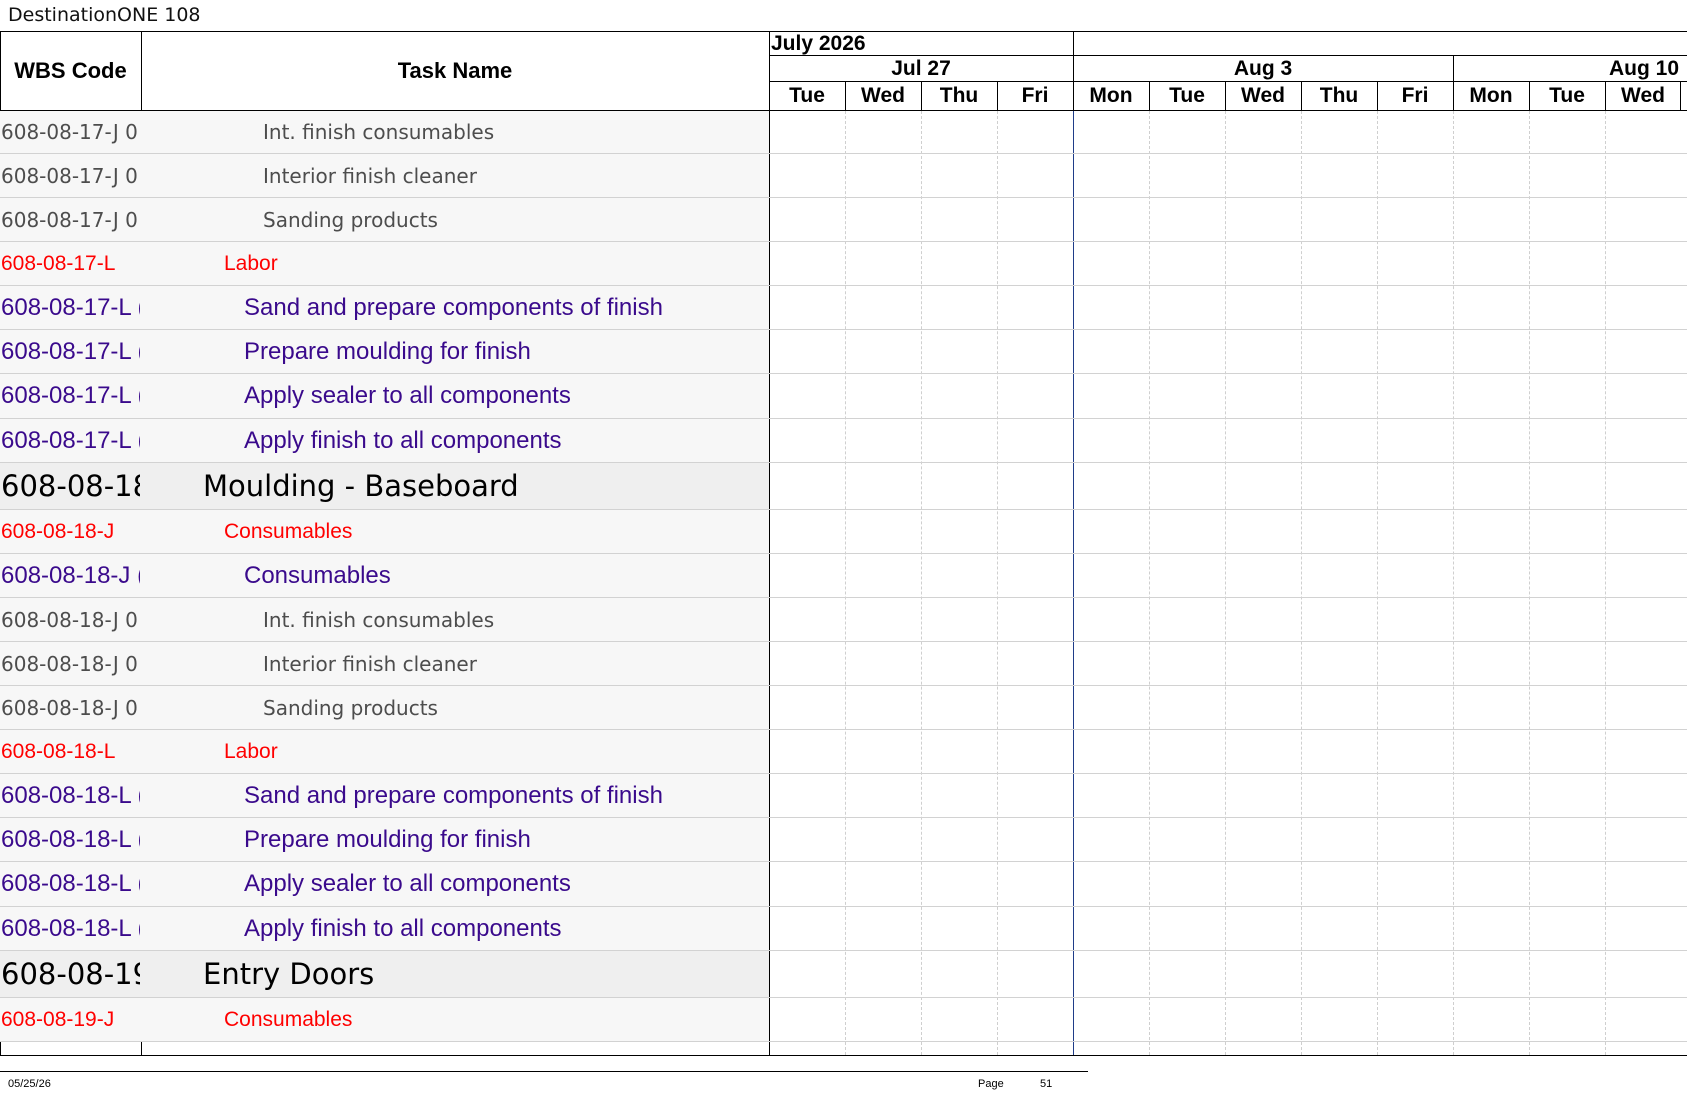  I want to click on footer-page-number: 51, so click(1046, 1084).